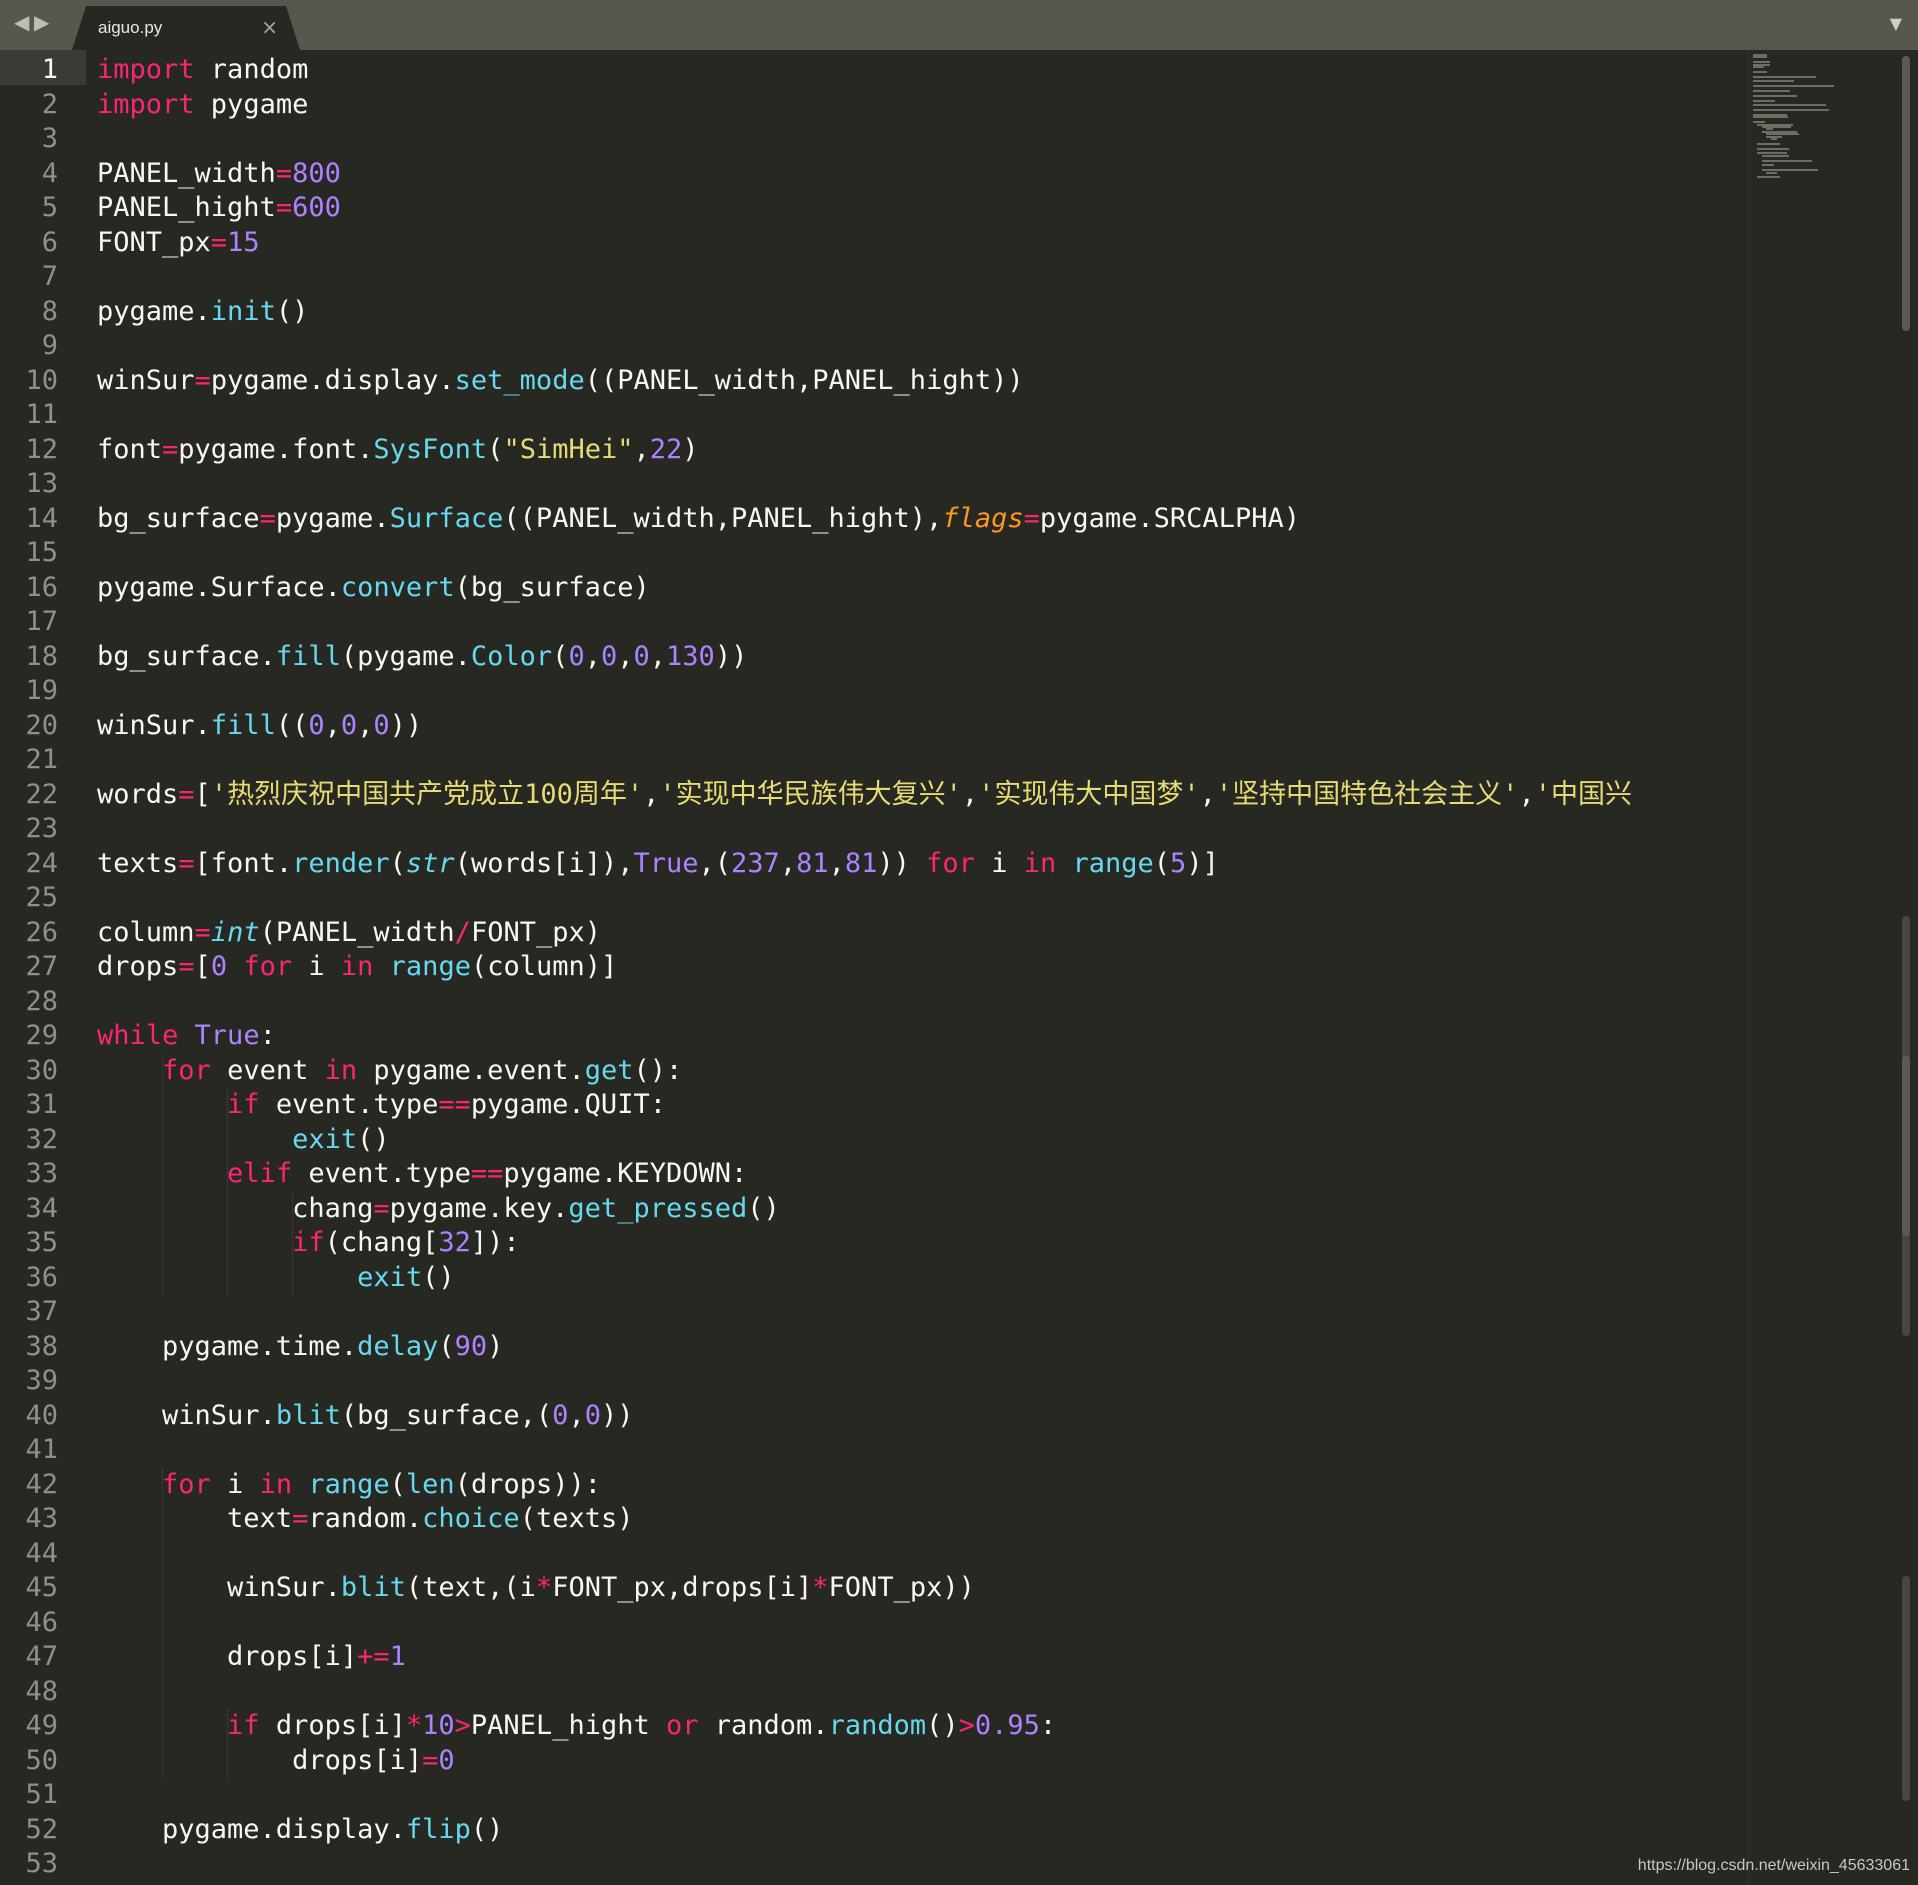 Image resolution: width=1918 pixels, height=1885 pixels. Describe the element at coordinates (349, 966) in the screenshot. I see `code-token: in` at that location.